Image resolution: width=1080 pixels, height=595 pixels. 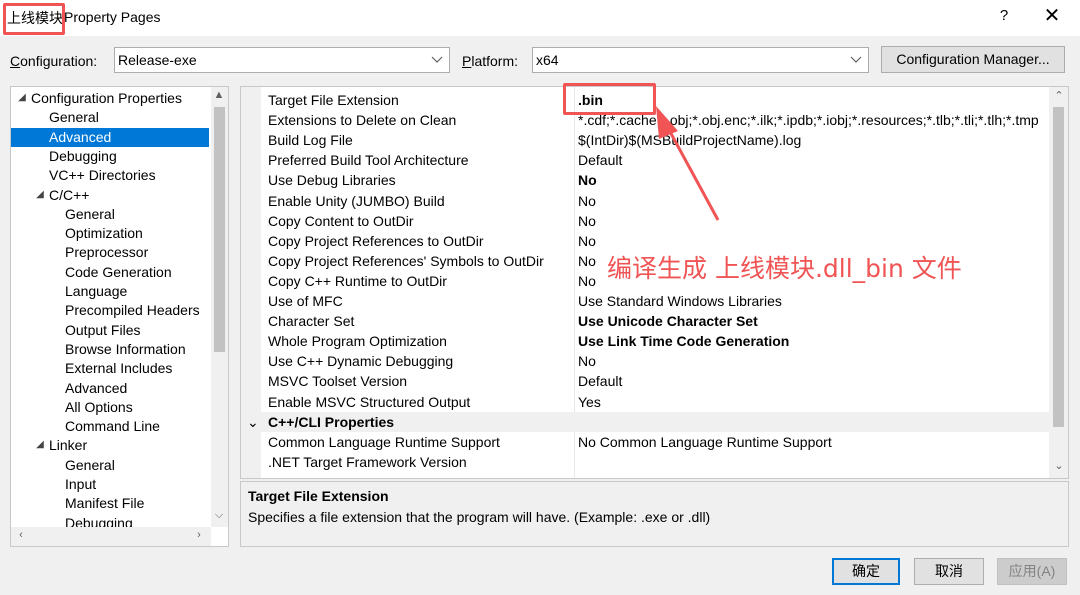 What do you see at coordinates (125, 349) in the screenshot?
I see `tree-item: Browse Information` at bounding box center [125, 349].